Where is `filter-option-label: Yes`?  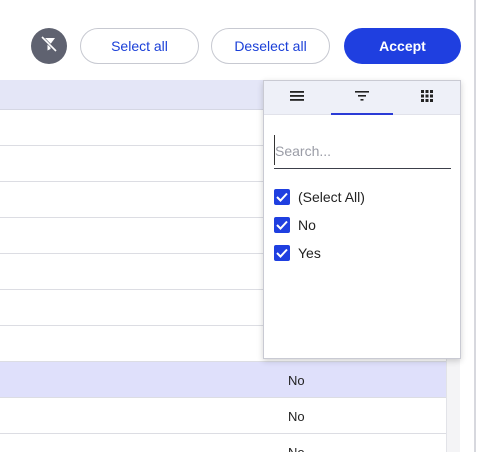
filter-option-label: Yes is located at coordinates (309, 253).